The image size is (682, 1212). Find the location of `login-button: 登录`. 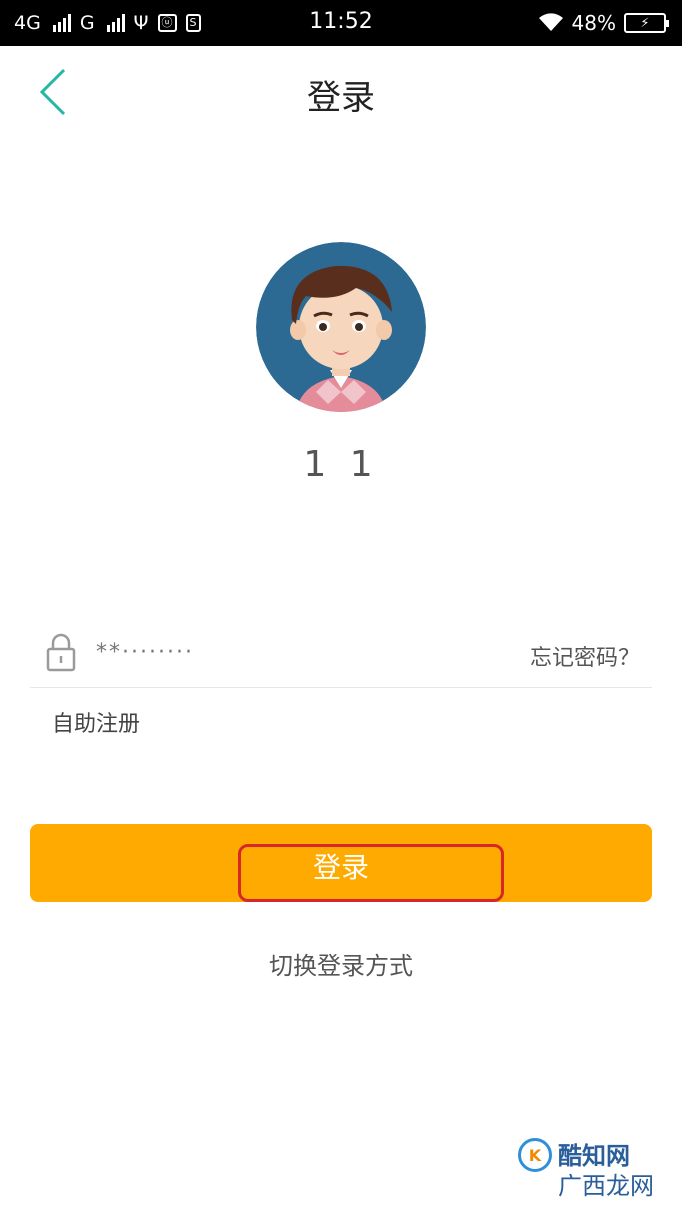

login-button: 登录 is located at coordinates (341, 863).